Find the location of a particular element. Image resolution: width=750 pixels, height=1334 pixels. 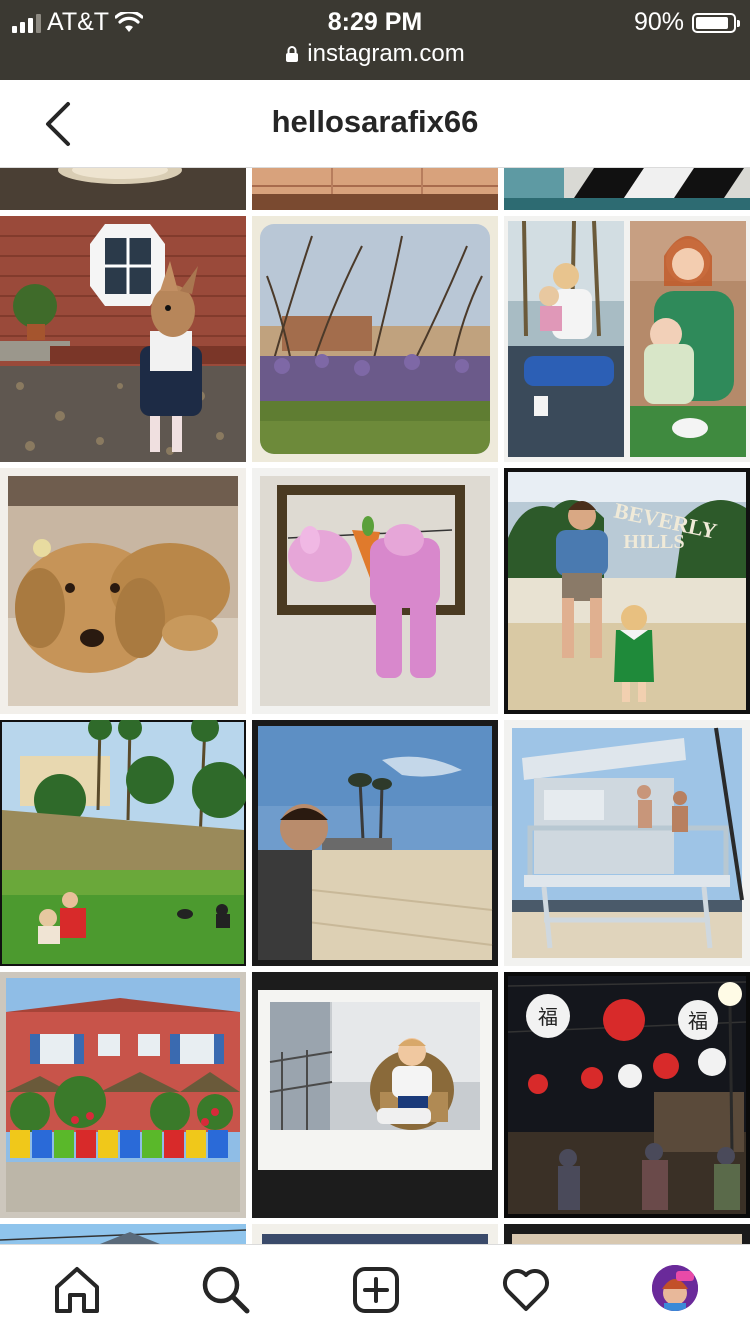

grid-post: 福 福 is located at coordinates (627, 1095).